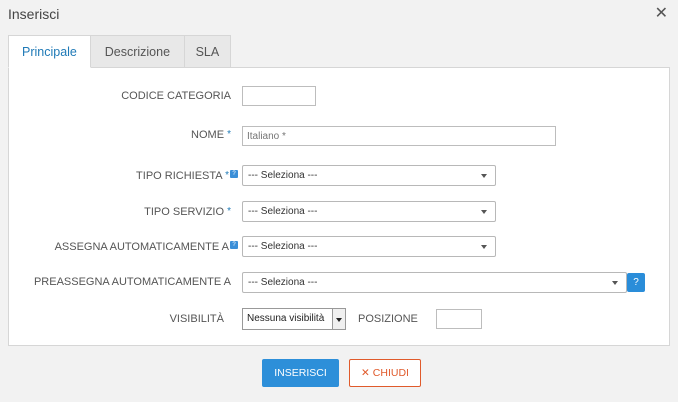 The width and height of the screenshot is (678, 402). I want to click on chiudi-button-label: CHIUDI, so click(390, 373).